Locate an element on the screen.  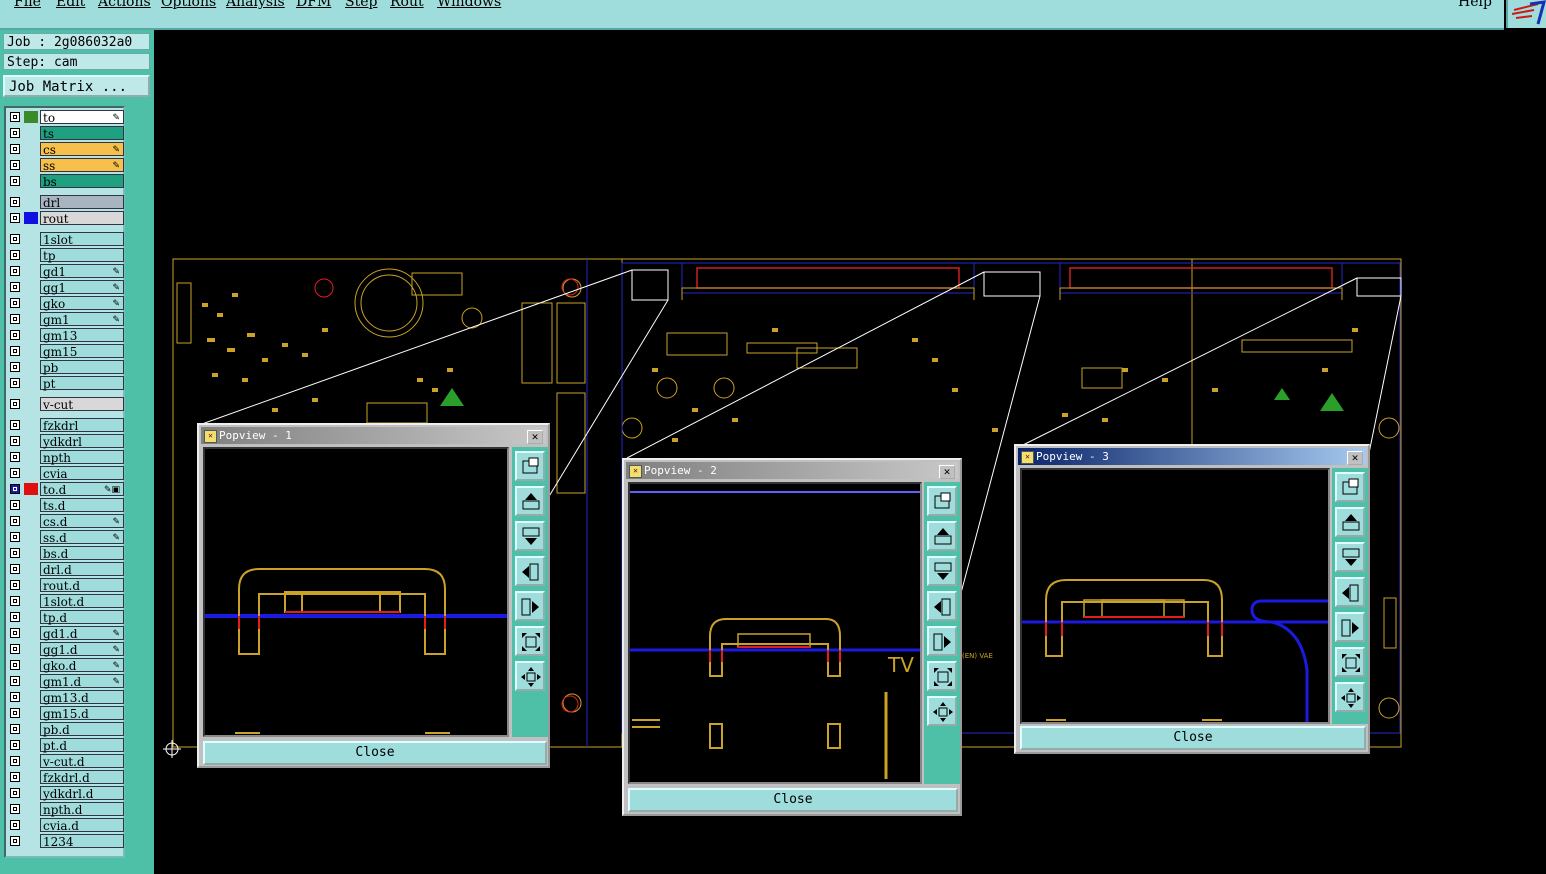
layer-name: cs ✎ is located at coordinates (82, 149).